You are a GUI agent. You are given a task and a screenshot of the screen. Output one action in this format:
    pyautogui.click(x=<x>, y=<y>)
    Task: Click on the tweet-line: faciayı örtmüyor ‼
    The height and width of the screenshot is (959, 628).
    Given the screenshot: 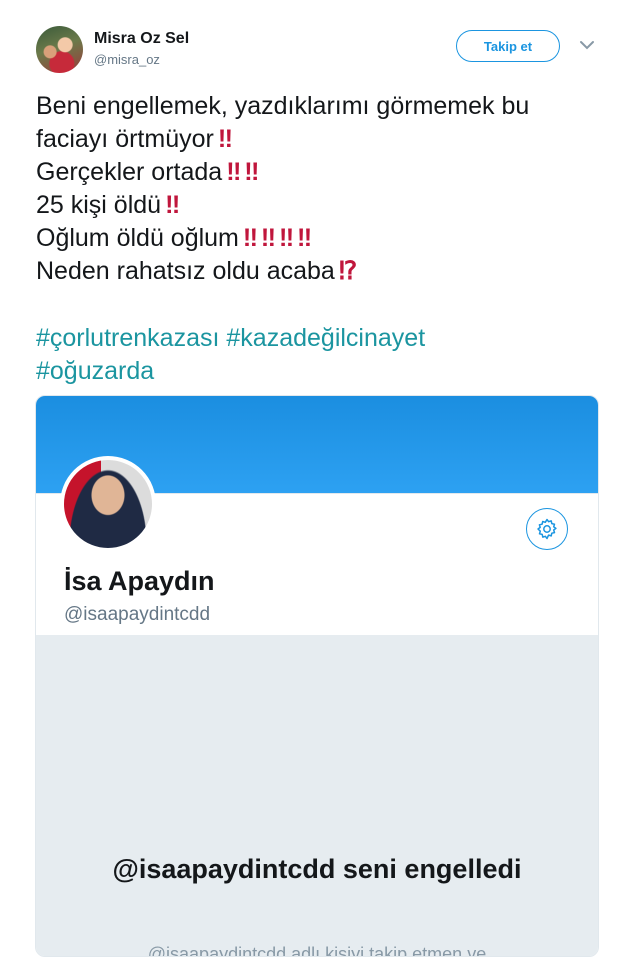 What is the action you would take?
    pyautogui.click(x=134, y=139)
    